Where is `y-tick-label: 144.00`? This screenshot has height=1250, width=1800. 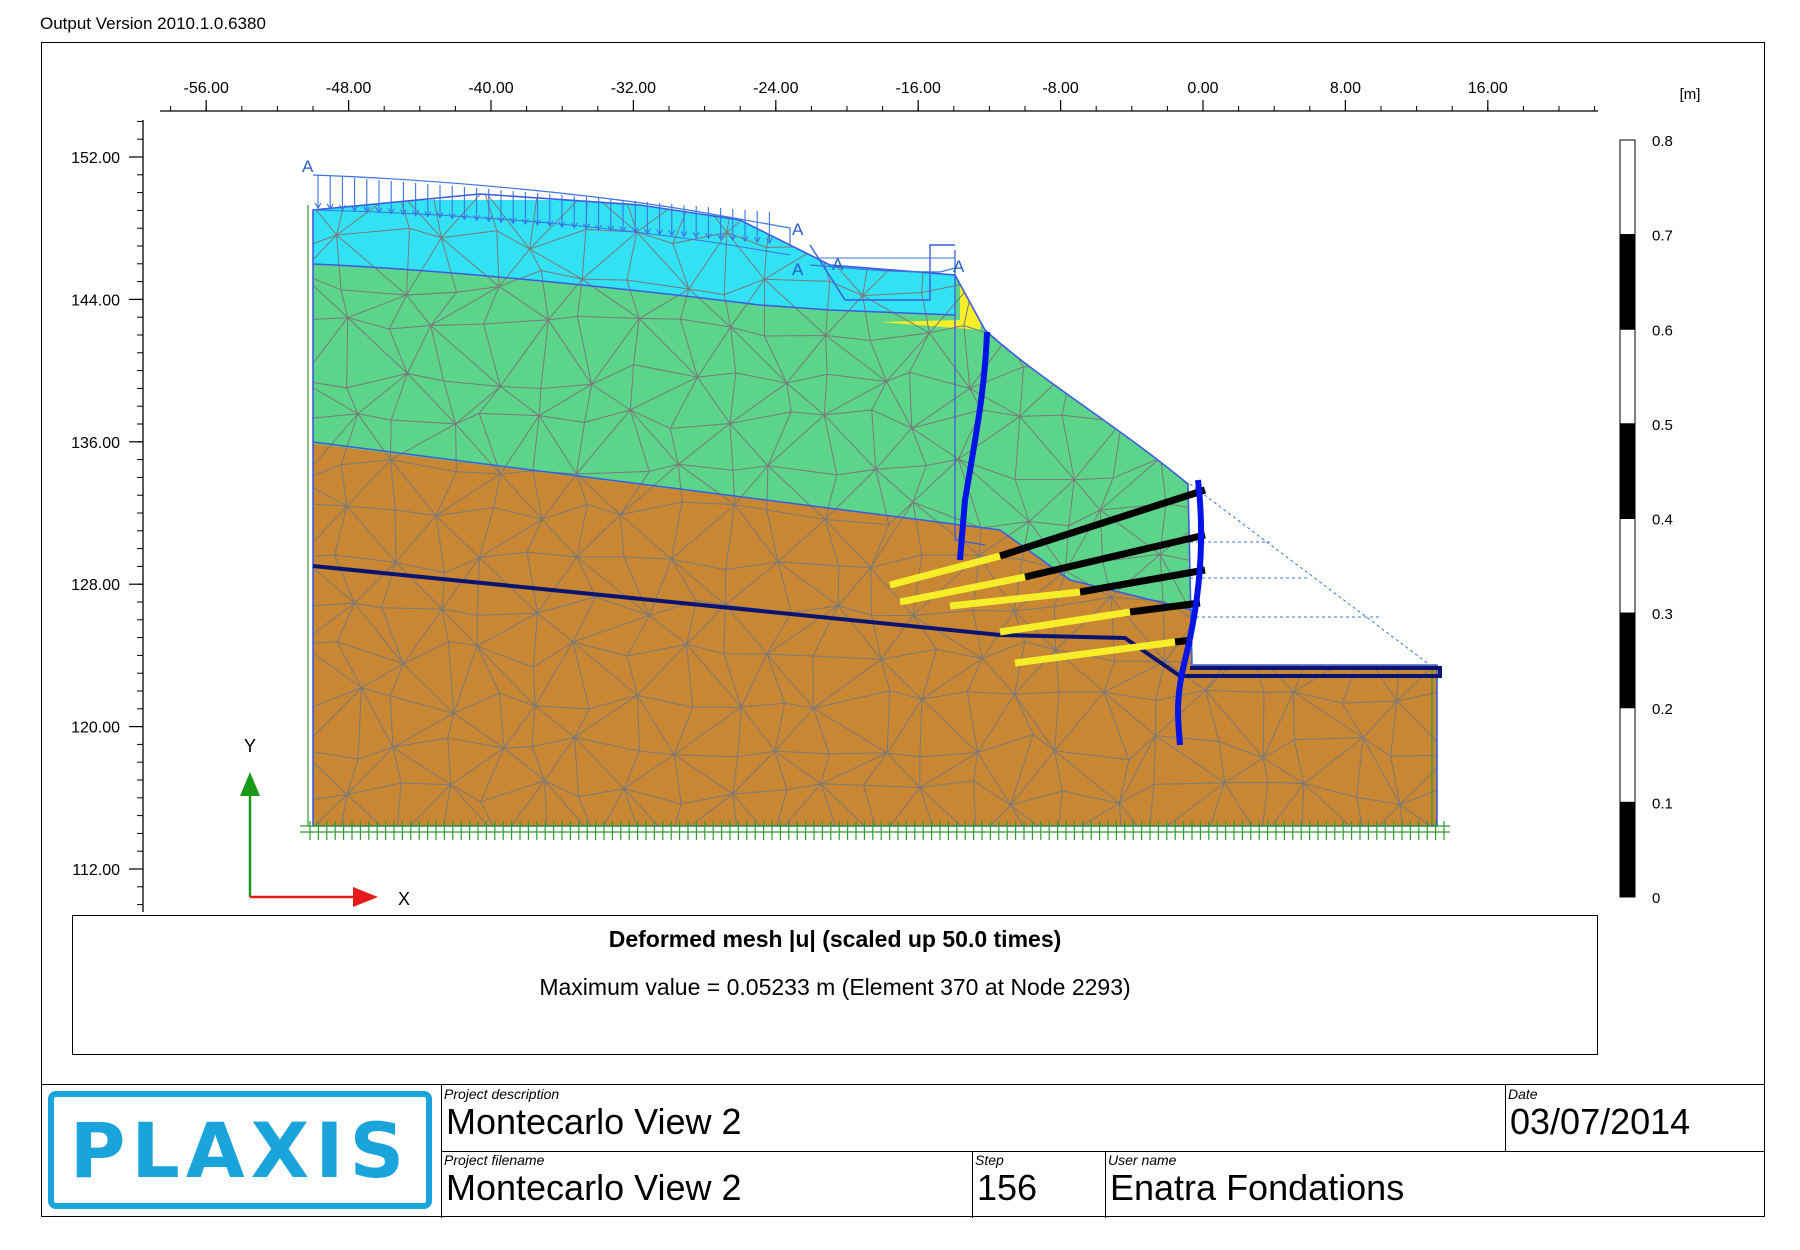 y-tick-label: 144.00 is located at coordinates (95, 300).